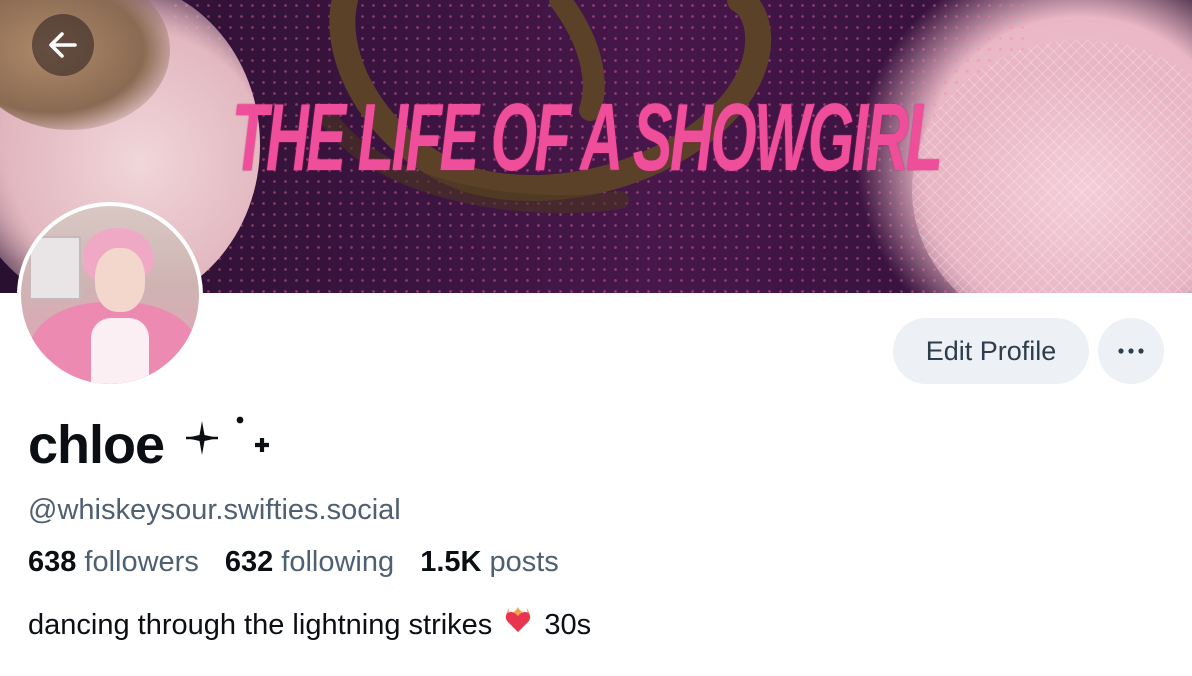 The height and width of the screenshot is (676, 1192). I want to click on more-options-button, so click(1131, 351).